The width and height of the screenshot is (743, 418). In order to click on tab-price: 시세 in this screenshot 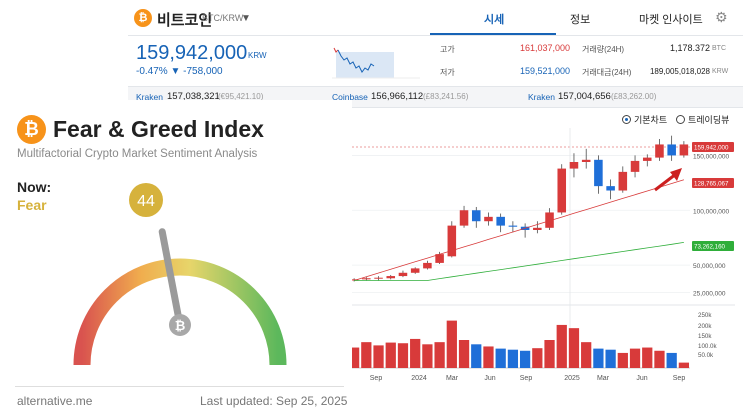, I will do `click(494, 19)`.